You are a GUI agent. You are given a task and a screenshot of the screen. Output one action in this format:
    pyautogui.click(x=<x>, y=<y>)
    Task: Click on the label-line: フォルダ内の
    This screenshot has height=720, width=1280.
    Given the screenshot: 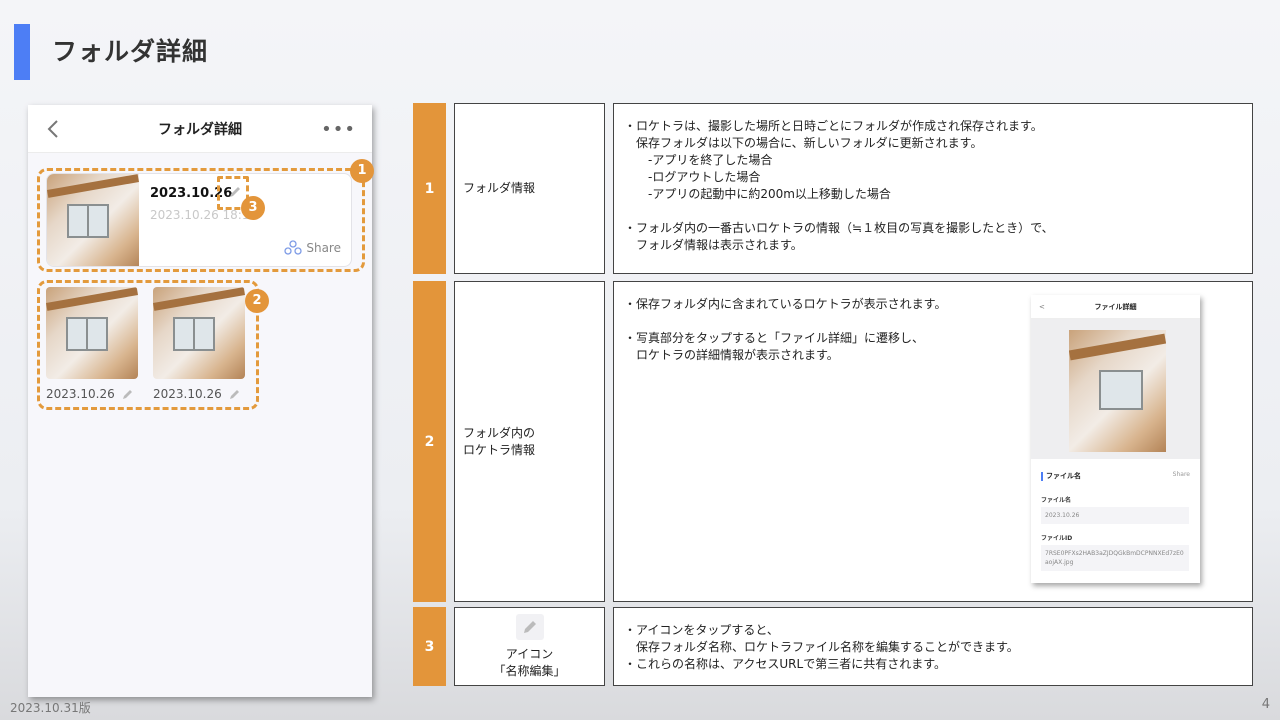 What is the action you would take?
    pyautogui.click(x=499, y=432)
    